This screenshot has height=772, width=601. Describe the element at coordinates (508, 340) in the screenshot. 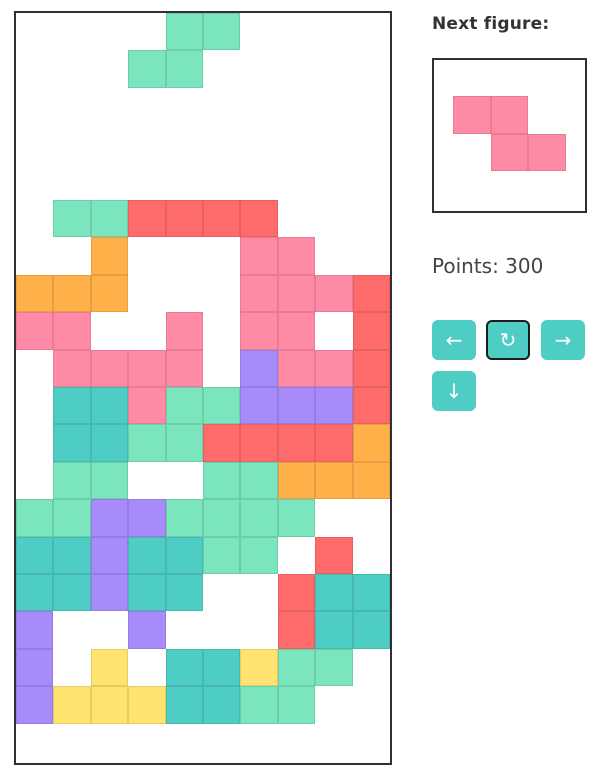

I see `rotate-button: ↻` at that location.